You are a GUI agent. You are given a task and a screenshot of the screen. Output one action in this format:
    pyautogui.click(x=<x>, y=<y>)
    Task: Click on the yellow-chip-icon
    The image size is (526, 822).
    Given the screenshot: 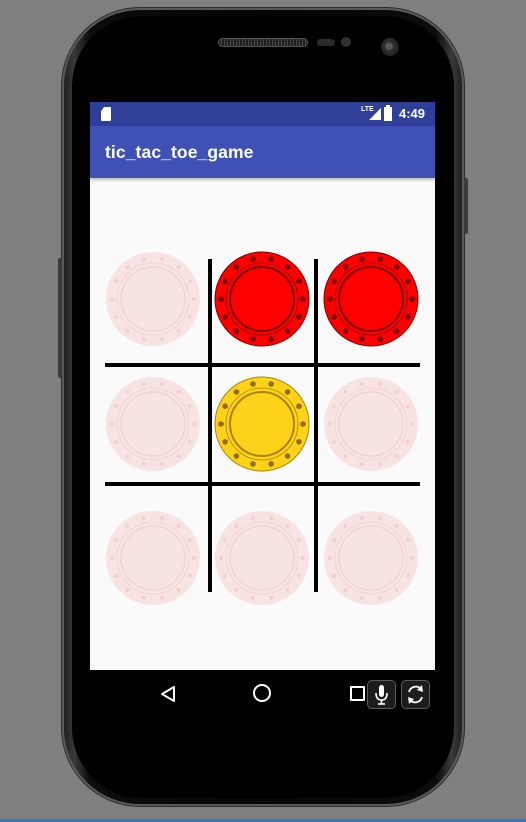 What is the action you would take?
    pyautogui.click(x=262, y=424)
    